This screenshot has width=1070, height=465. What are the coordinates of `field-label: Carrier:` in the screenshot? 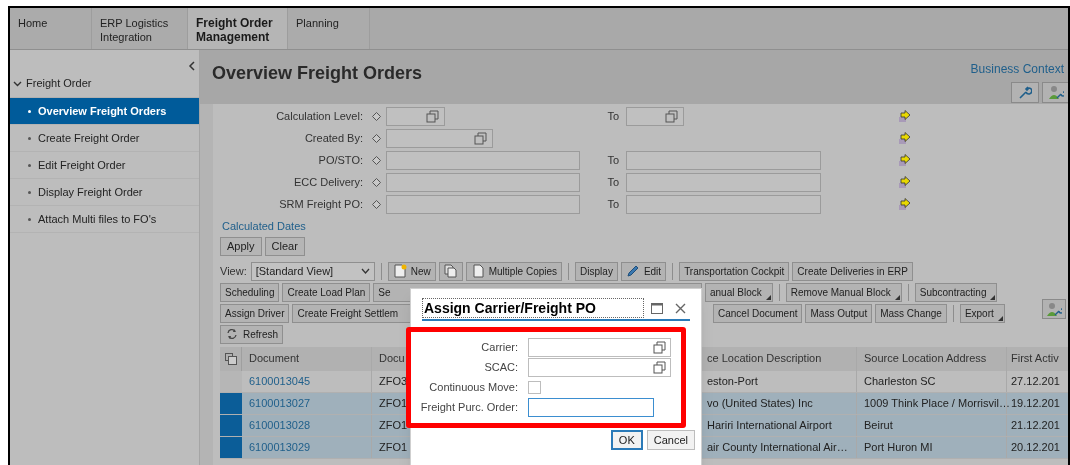 It's located at (499, 348).